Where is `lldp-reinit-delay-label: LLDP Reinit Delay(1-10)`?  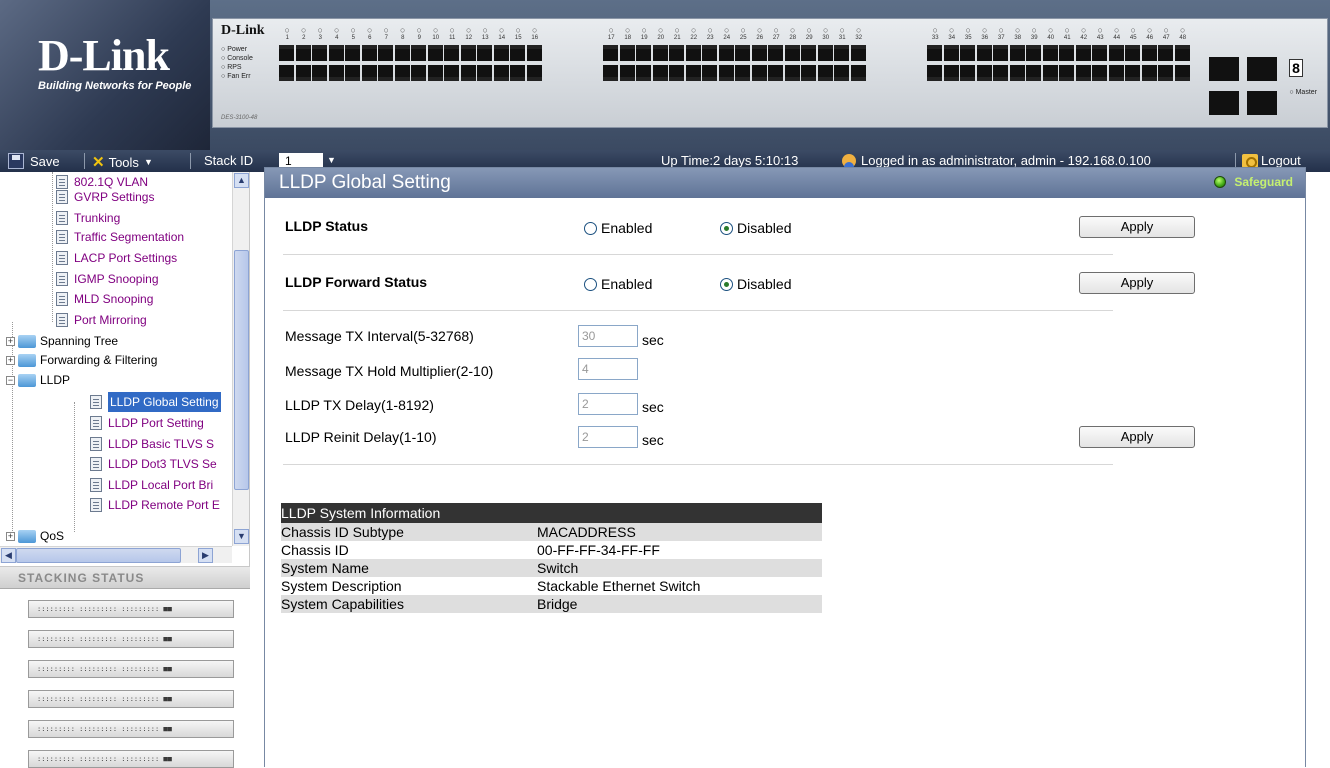
lldp-reinit-delay-label: LLDP Reinit Delay(1-10) is located at coordinates (361, 437).